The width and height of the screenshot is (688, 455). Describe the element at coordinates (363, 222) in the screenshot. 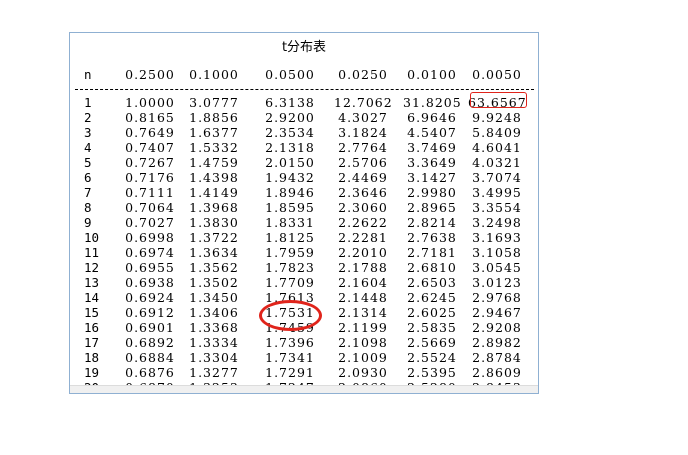

I see `table-cell: 2.2622` at that location.